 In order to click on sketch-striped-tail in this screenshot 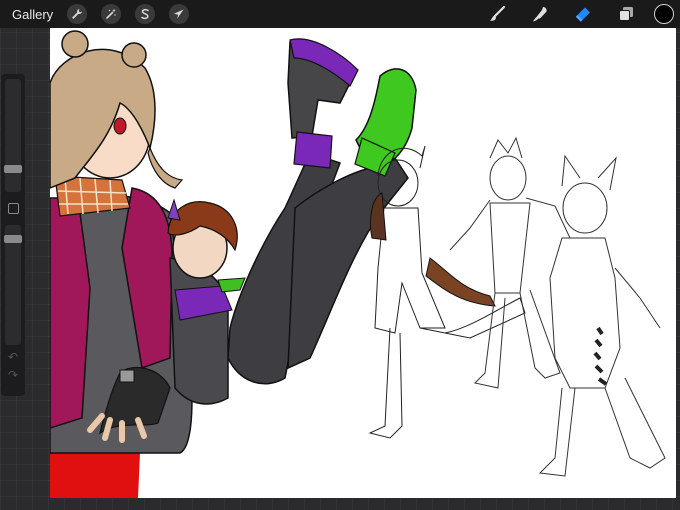, I will do `click(600, 356)`.